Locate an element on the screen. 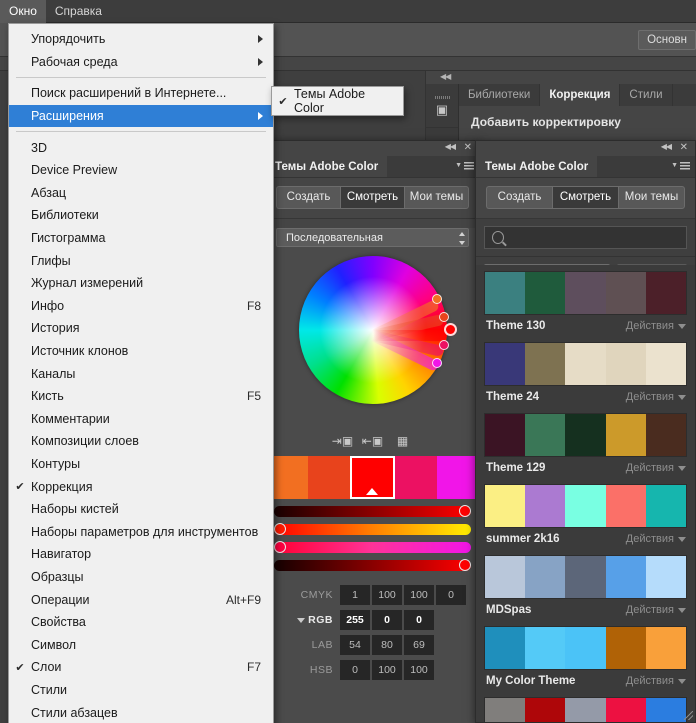 The height and width of the screenshot is (723, 696). search-field is located at coordinates (585, 237).